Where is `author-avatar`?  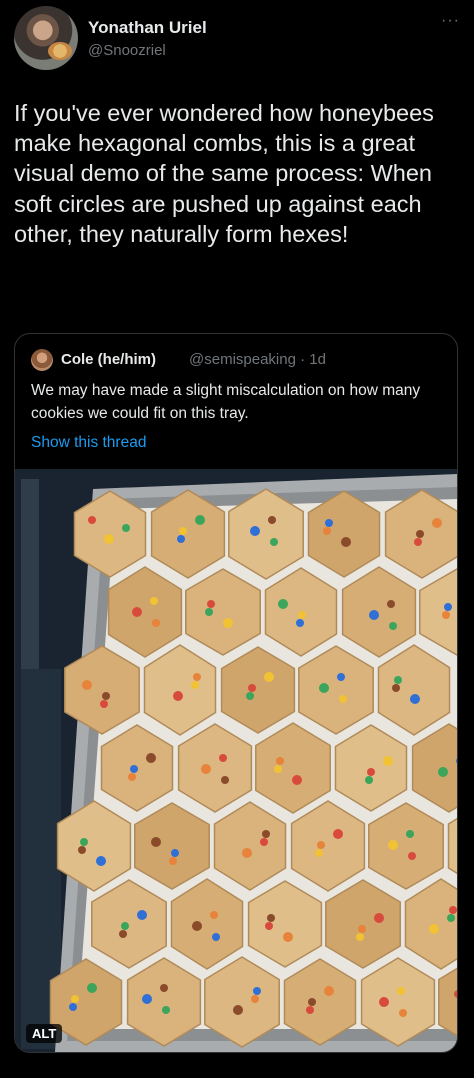
author-avatar is located at coordinates (46, 38).